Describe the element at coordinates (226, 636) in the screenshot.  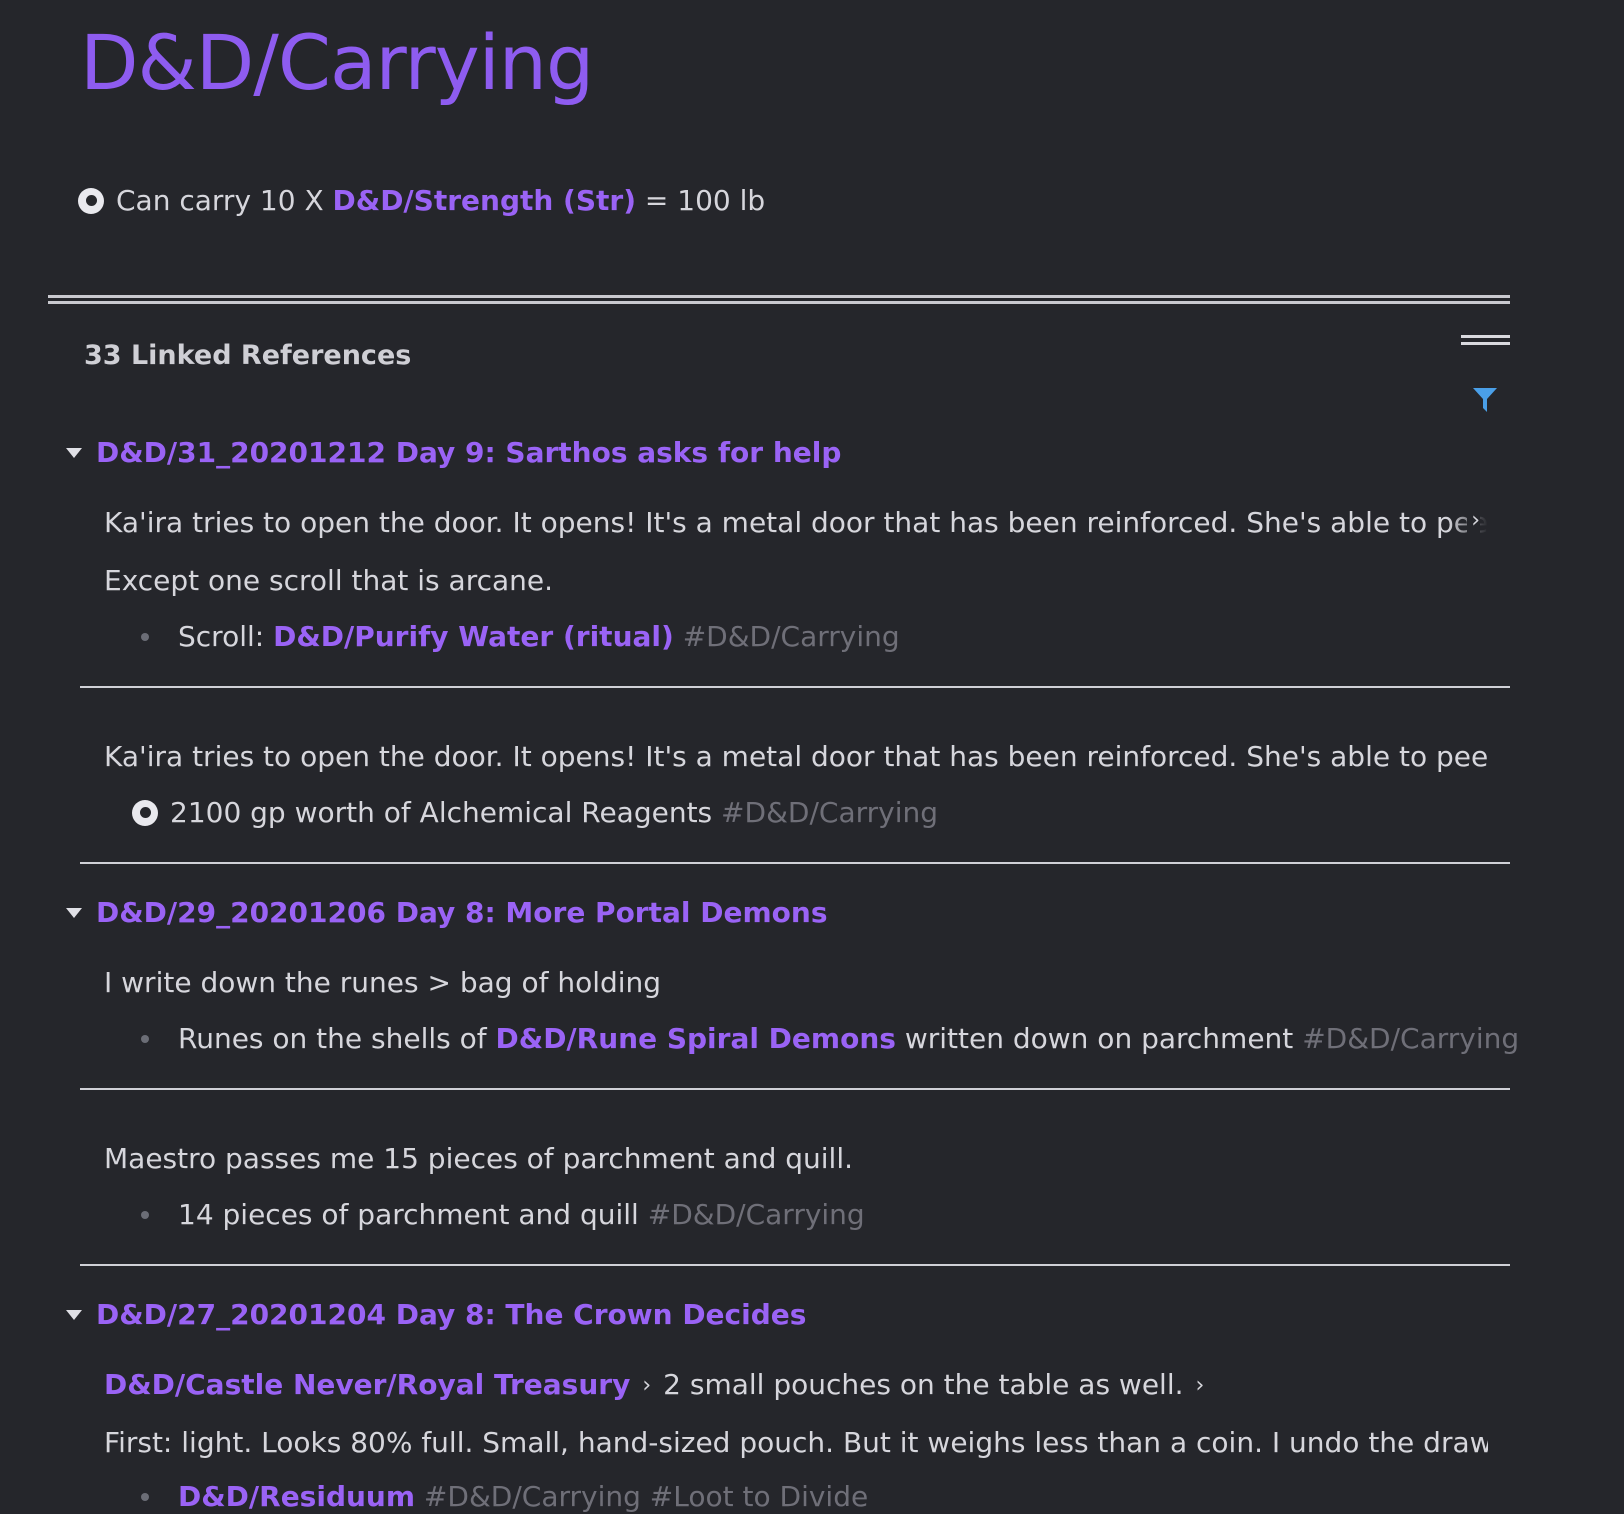
I see `block-text: Scroll:` at that location.